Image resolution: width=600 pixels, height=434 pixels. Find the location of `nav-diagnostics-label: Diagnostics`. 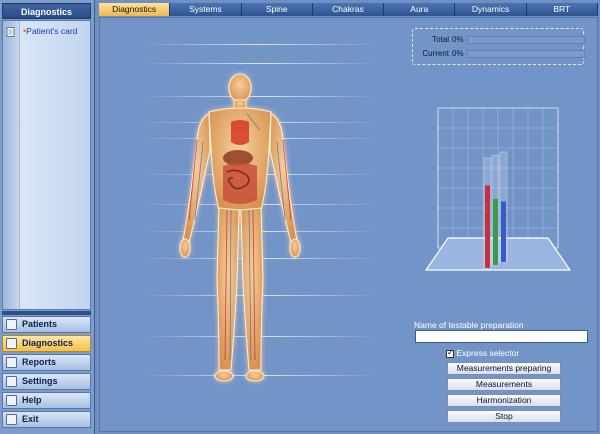

nav-diagnostics-label: Diagnostics is located at coordinates (48, 343).